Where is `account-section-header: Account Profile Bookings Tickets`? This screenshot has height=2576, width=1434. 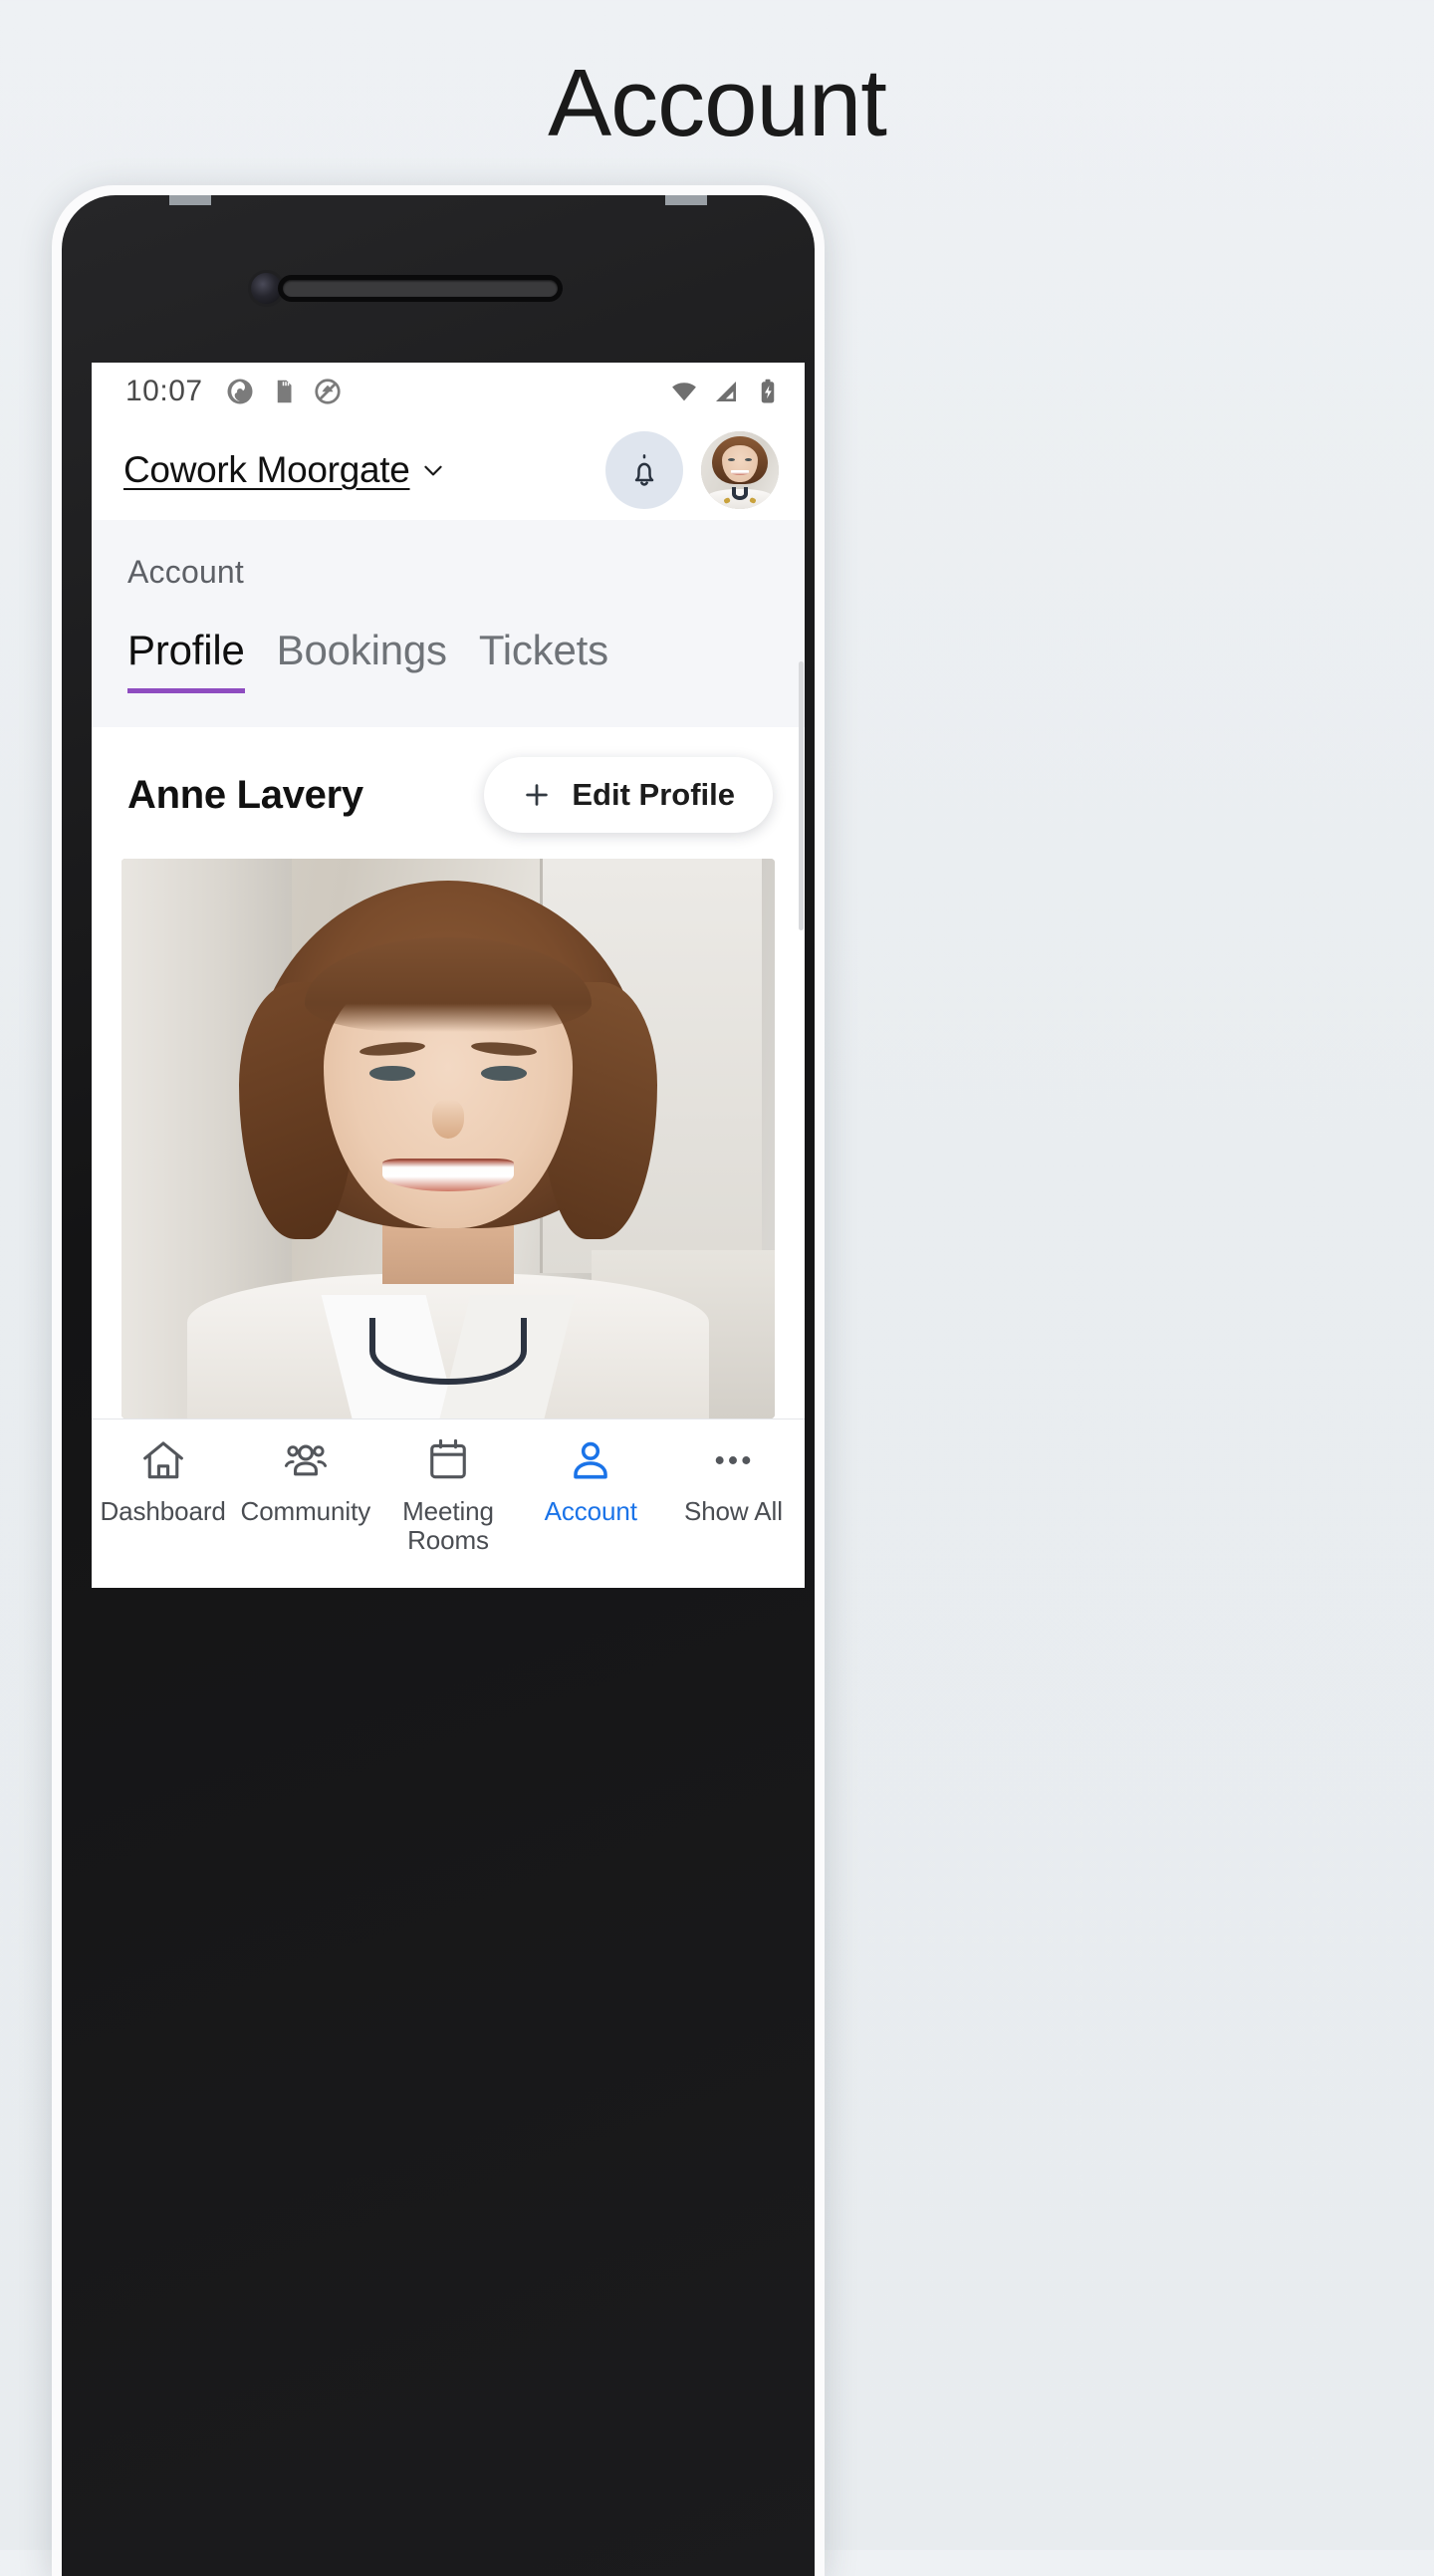 account-section-header: Account Profile Bookings Tickets is located at coordinates (448, 623).